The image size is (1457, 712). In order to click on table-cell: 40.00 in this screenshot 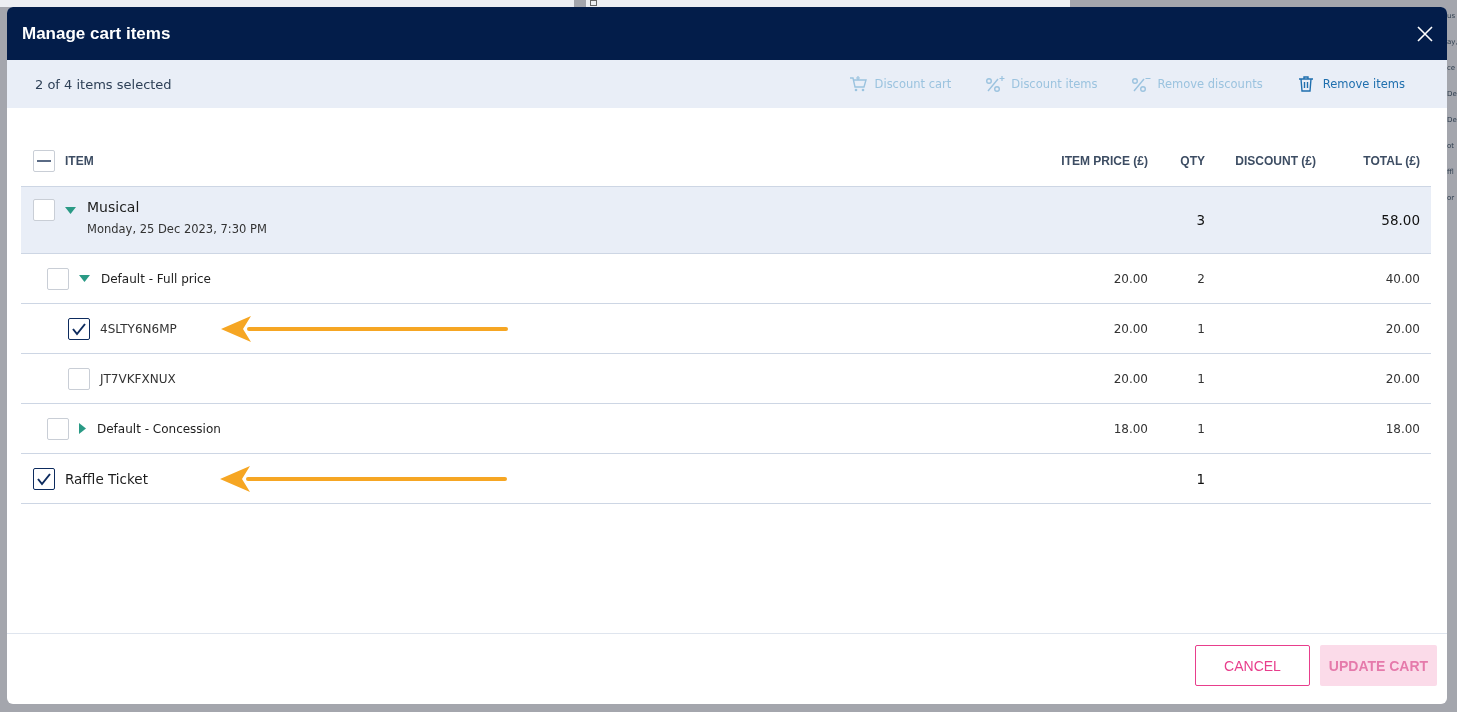, I will do `click(1402, 278)`.